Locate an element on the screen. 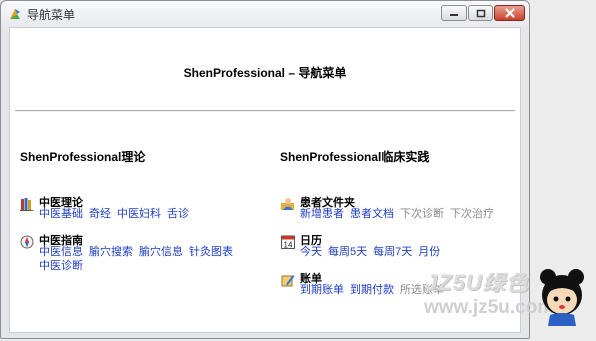 This screenshot has height=341, width=596. link-tongue-diagnosis: 舌诊 is located at coordinates (178, 214).